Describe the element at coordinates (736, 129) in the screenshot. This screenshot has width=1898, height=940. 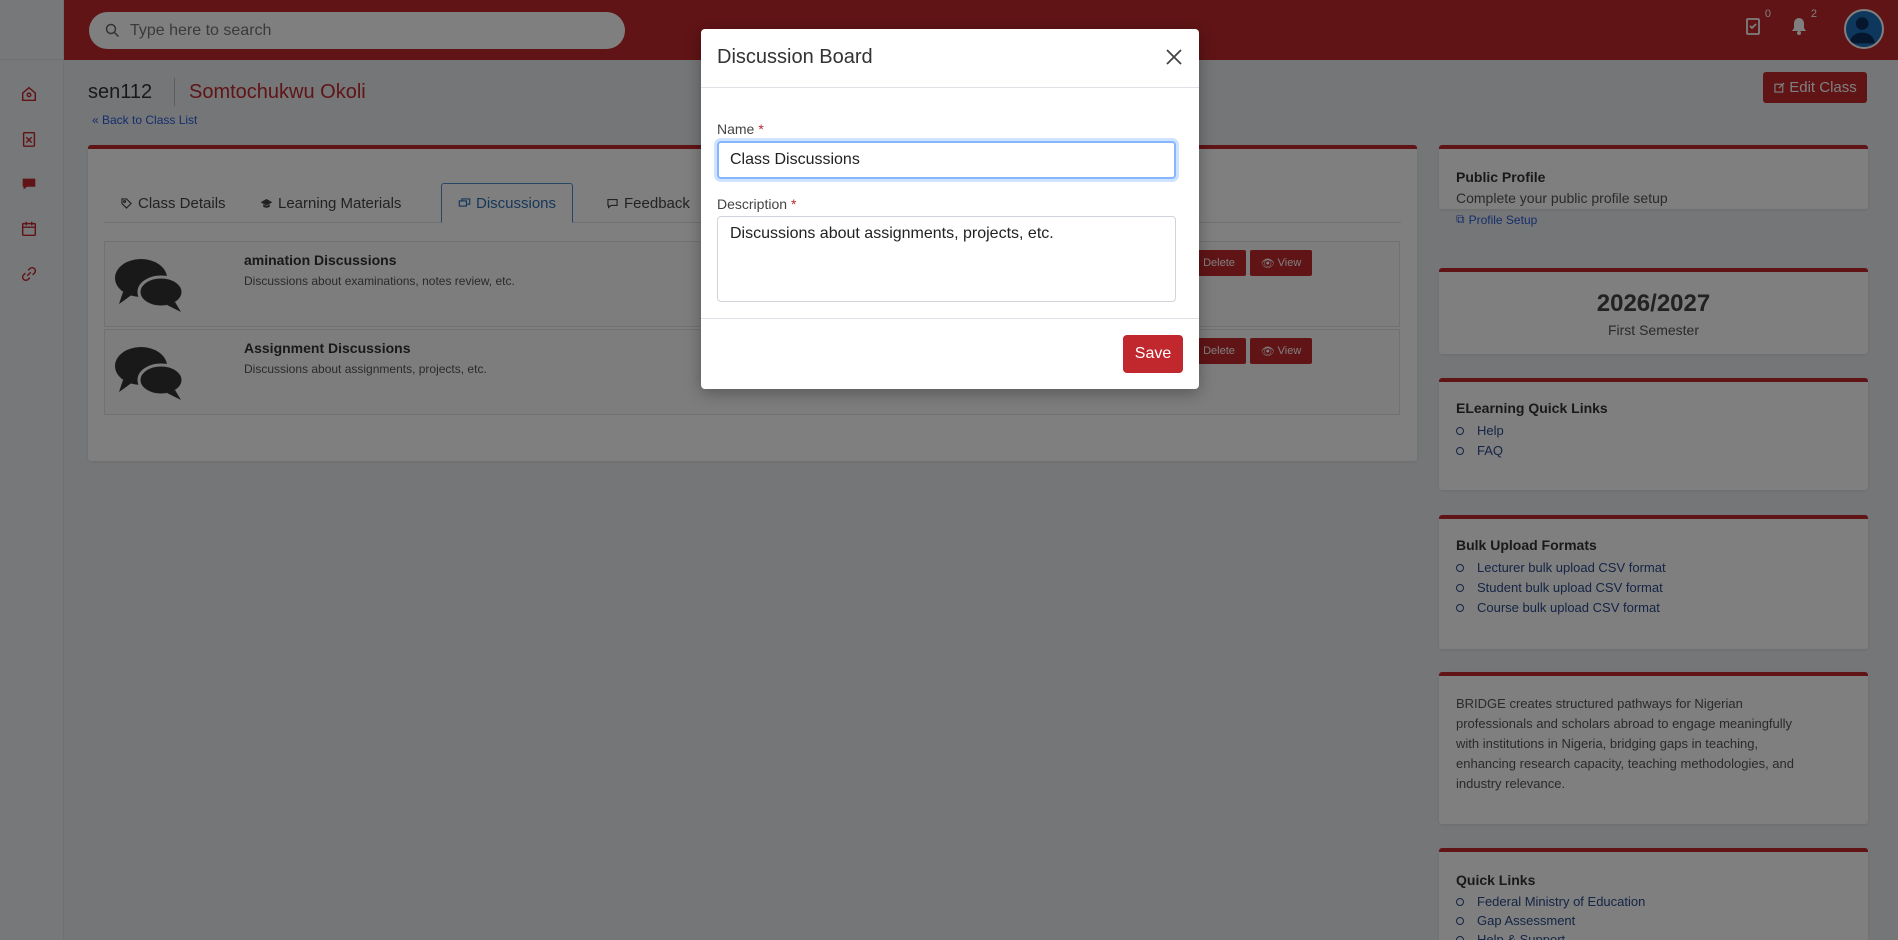
I see `label-text: Name` at that location.